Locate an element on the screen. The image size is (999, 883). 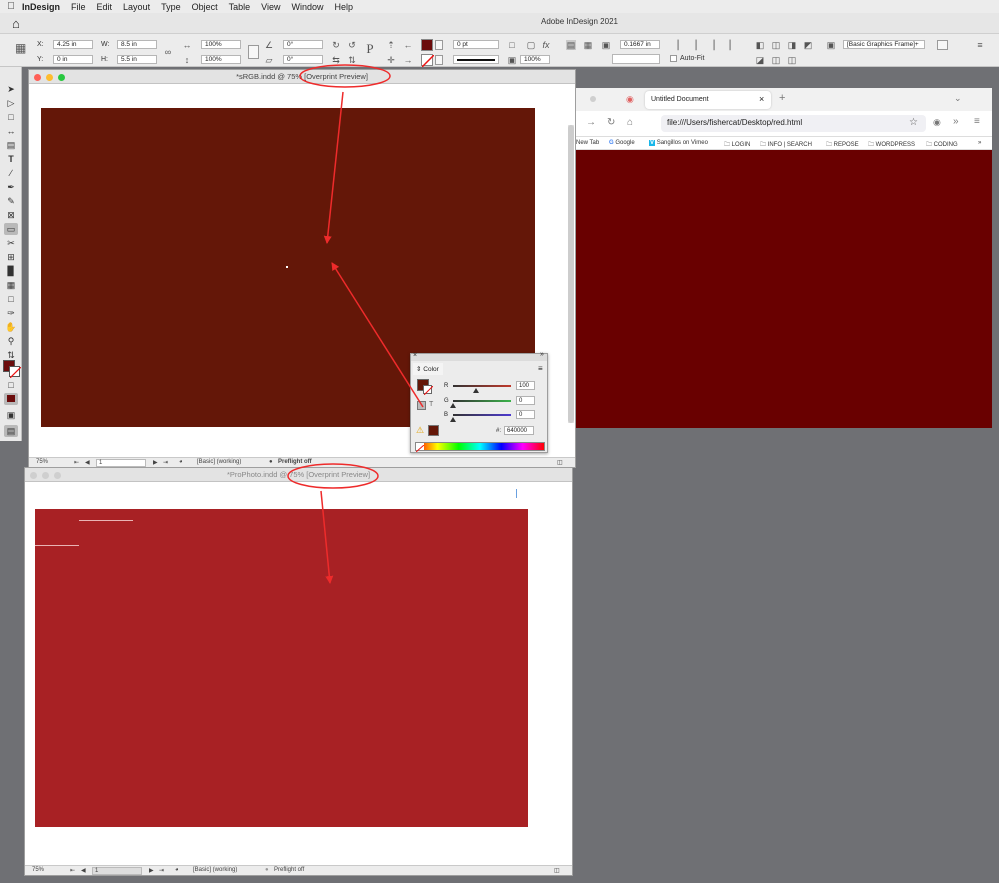
annotation-arrow-down-top is located at coordinates (333, 167).